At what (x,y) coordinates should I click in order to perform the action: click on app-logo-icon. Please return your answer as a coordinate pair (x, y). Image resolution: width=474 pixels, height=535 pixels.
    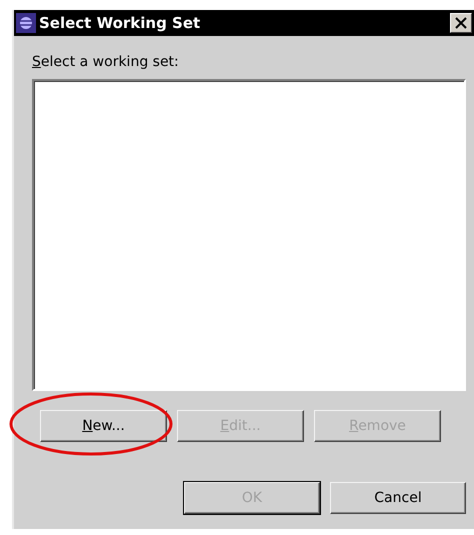
    Looking at the image, I should click on (26, 23).